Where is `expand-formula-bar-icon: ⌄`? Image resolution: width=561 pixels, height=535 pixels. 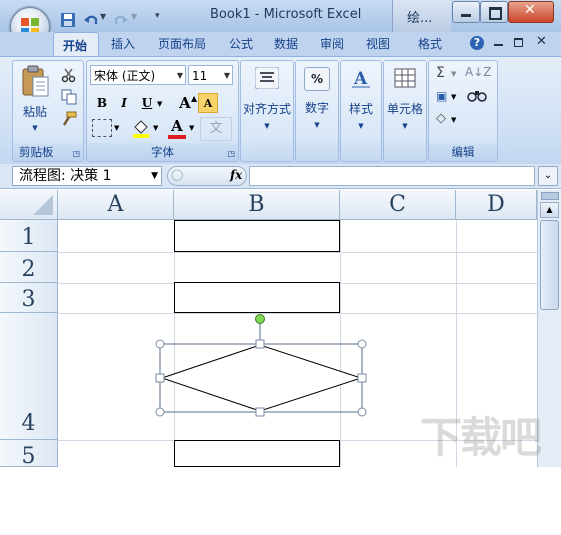 expand-formula-bar-icon: ⌄ is located at coordinates (548, 176).